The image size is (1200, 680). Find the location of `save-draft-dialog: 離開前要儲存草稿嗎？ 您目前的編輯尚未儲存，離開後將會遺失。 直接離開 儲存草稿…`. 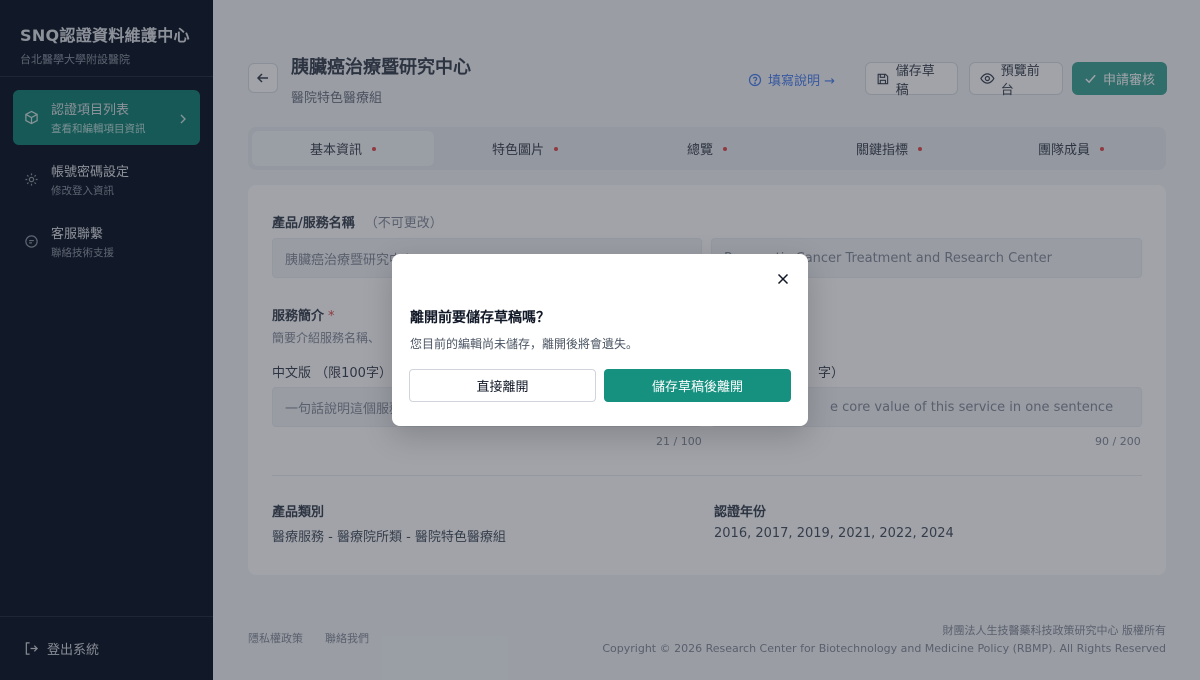

save-draft-dialog: 離開前要儲存草稿嗎？ 您目前的編輯尚未儲存，離開後將會遺失。 直接離開 儲存草稿… is located at coordinates (600, 340).